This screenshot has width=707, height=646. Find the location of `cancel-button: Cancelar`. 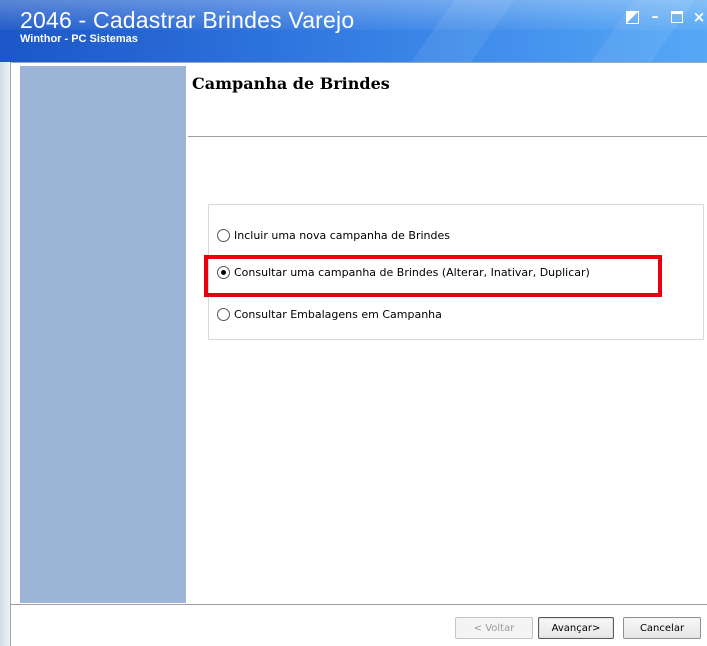

cancel-button: Cancelar is located at coordinates (662, 628).